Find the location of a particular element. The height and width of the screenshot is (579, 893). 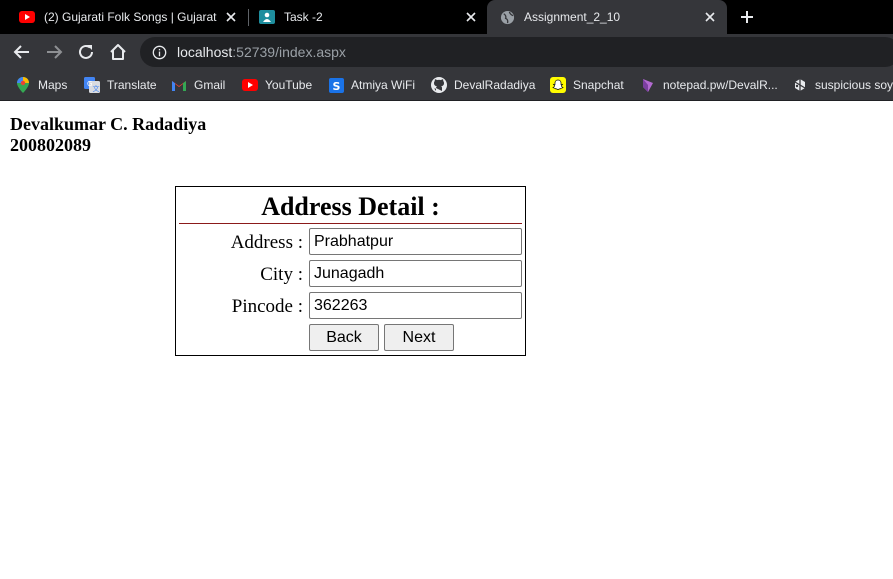

bookmark-youtube: YouTube is located at coordinates (277, 85).